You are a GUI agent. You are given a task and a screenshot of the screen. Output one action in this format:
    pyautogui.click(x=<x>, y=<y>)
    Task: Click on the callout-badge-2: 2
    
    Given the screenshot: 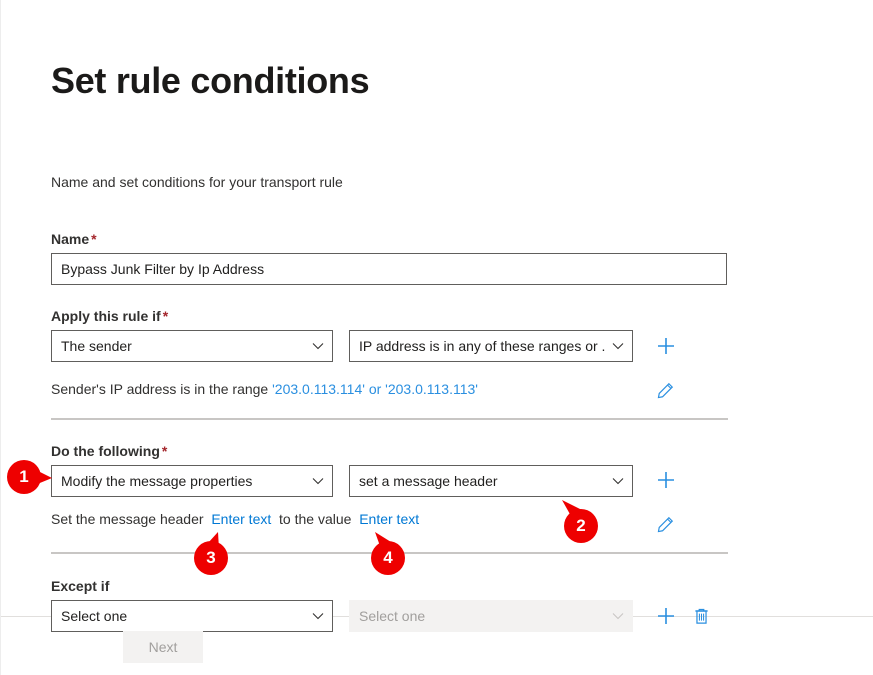 What is the action you would take?
    pyautogui.click(x=580, y=520)
    